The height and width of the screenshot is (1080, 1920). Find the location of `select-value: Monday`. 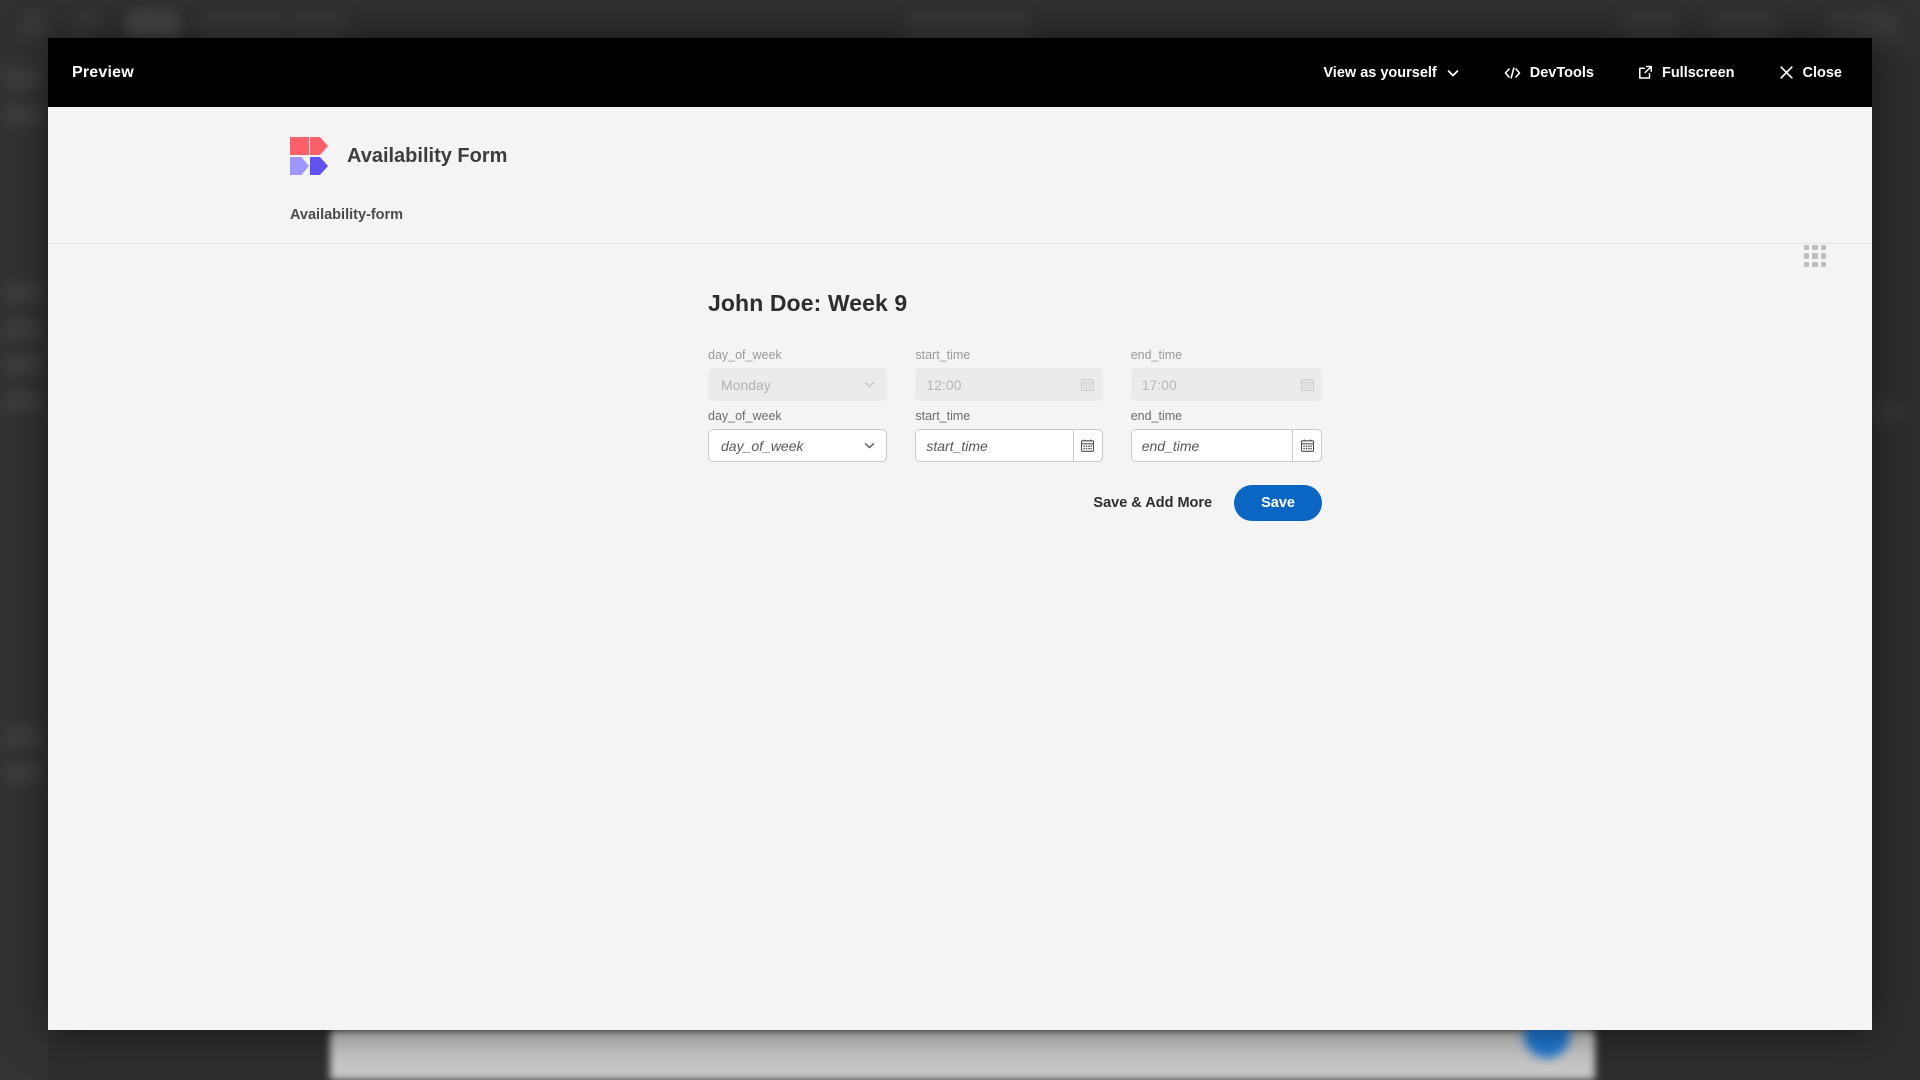

select-value: Monday is located at coordinates (746, 384).